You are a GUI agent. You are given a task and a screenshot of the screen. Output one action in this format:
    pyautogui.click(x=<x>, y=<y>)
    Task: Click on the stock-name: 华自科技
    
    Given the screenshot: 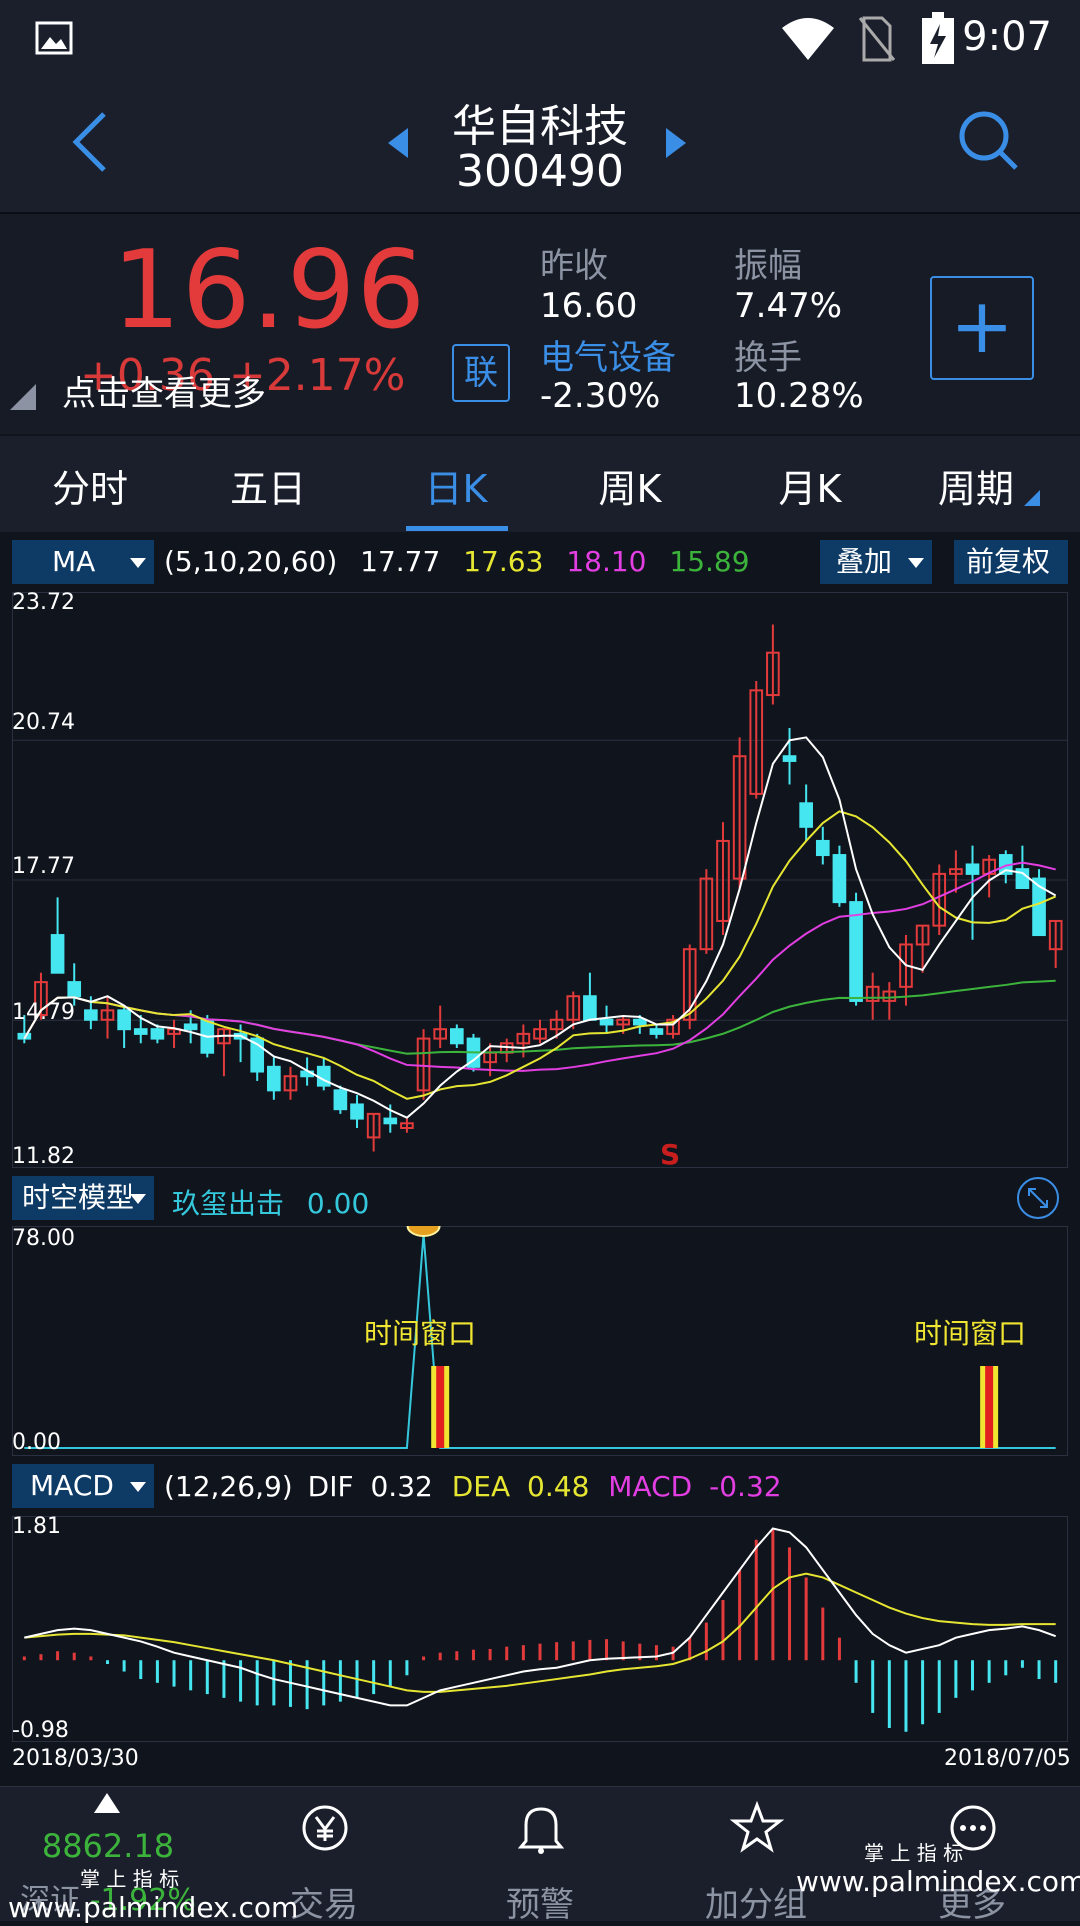 What is the action you would take?
    pyautogui.click(x=540, y=126)
    